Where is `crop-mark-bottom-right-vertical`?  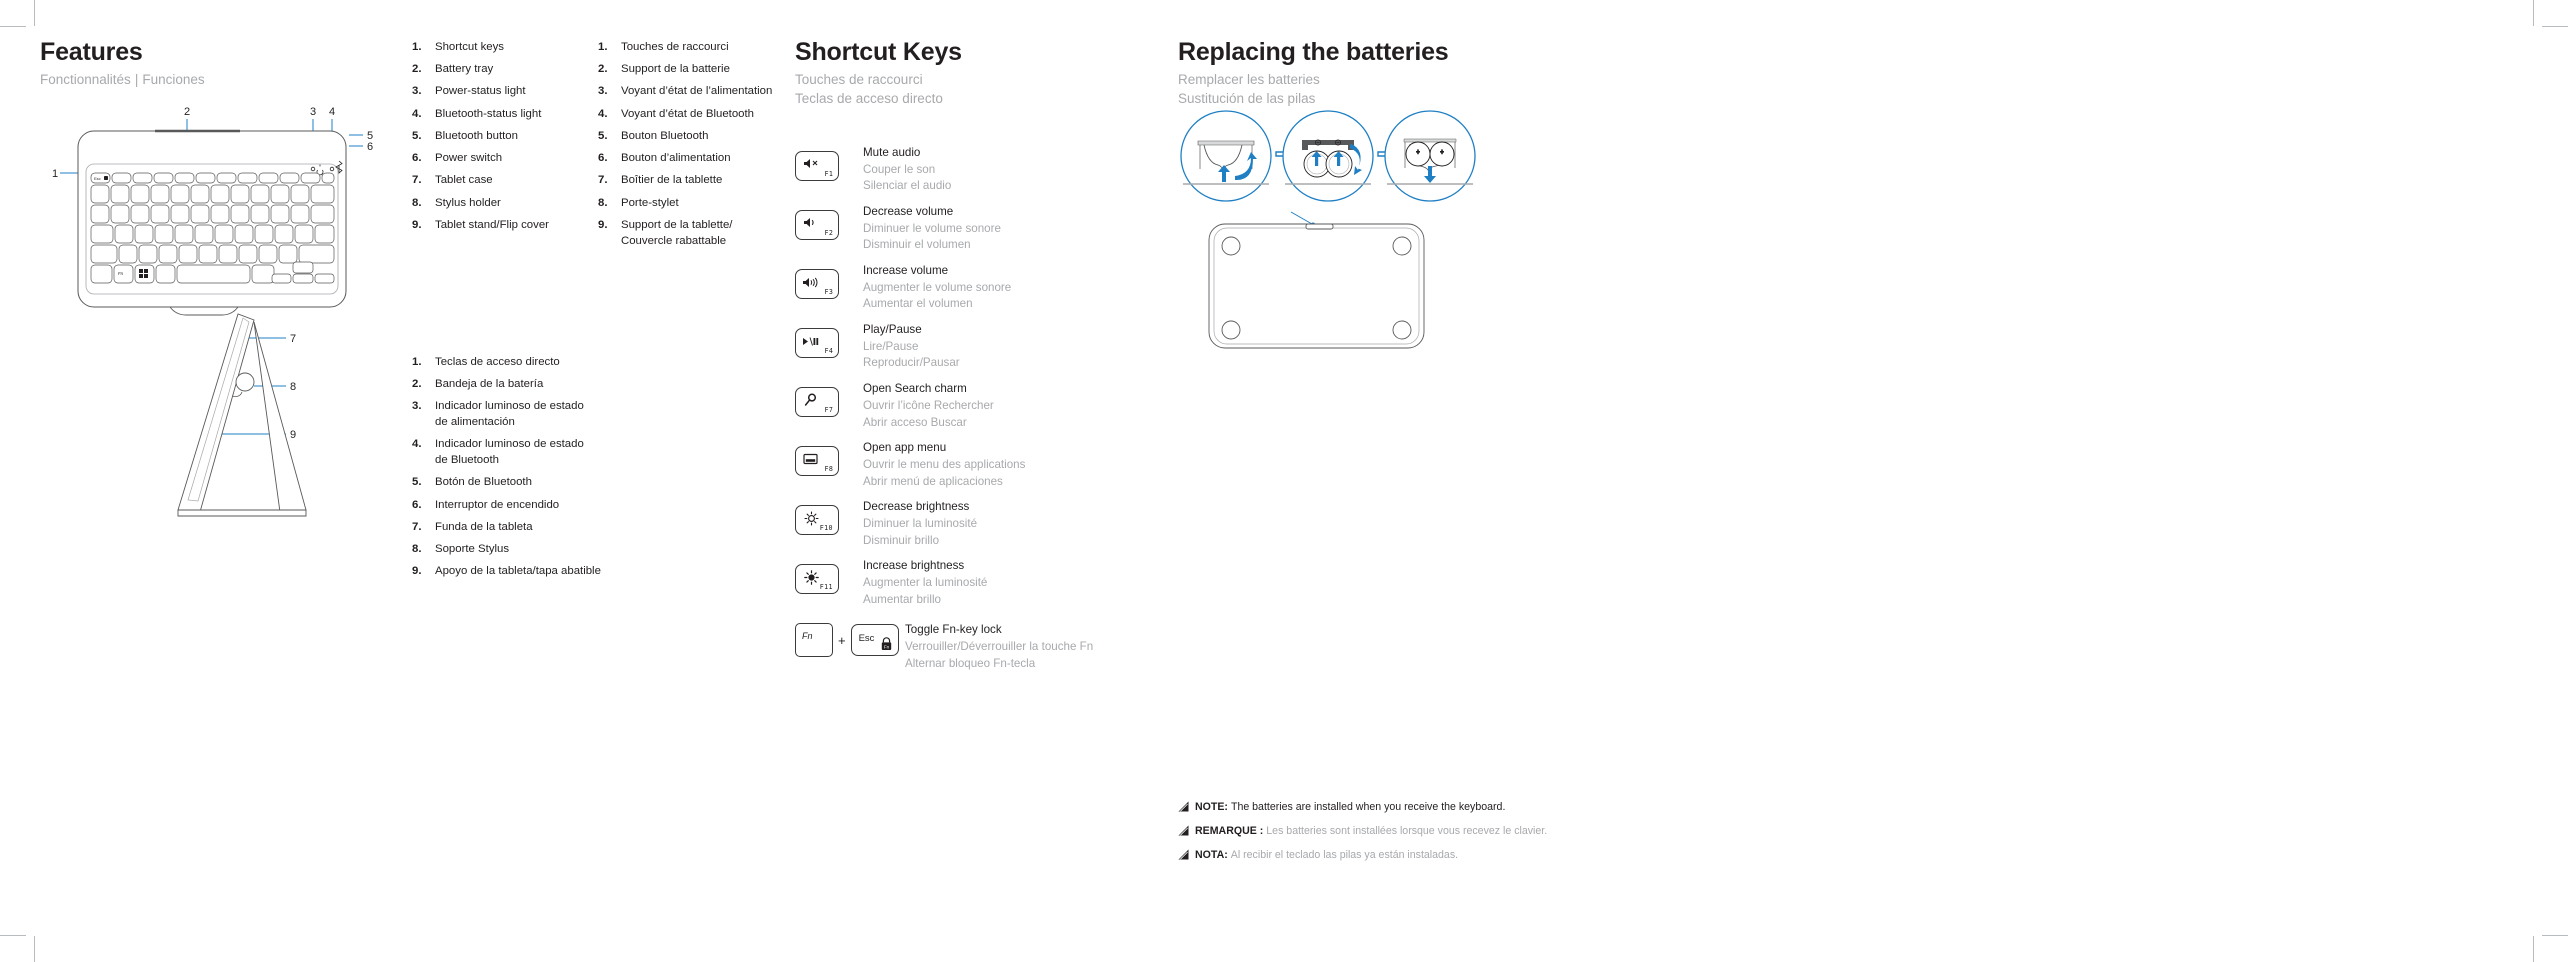
crop-mark-bottom-right-vertical is located at coordinates (2533, 949).